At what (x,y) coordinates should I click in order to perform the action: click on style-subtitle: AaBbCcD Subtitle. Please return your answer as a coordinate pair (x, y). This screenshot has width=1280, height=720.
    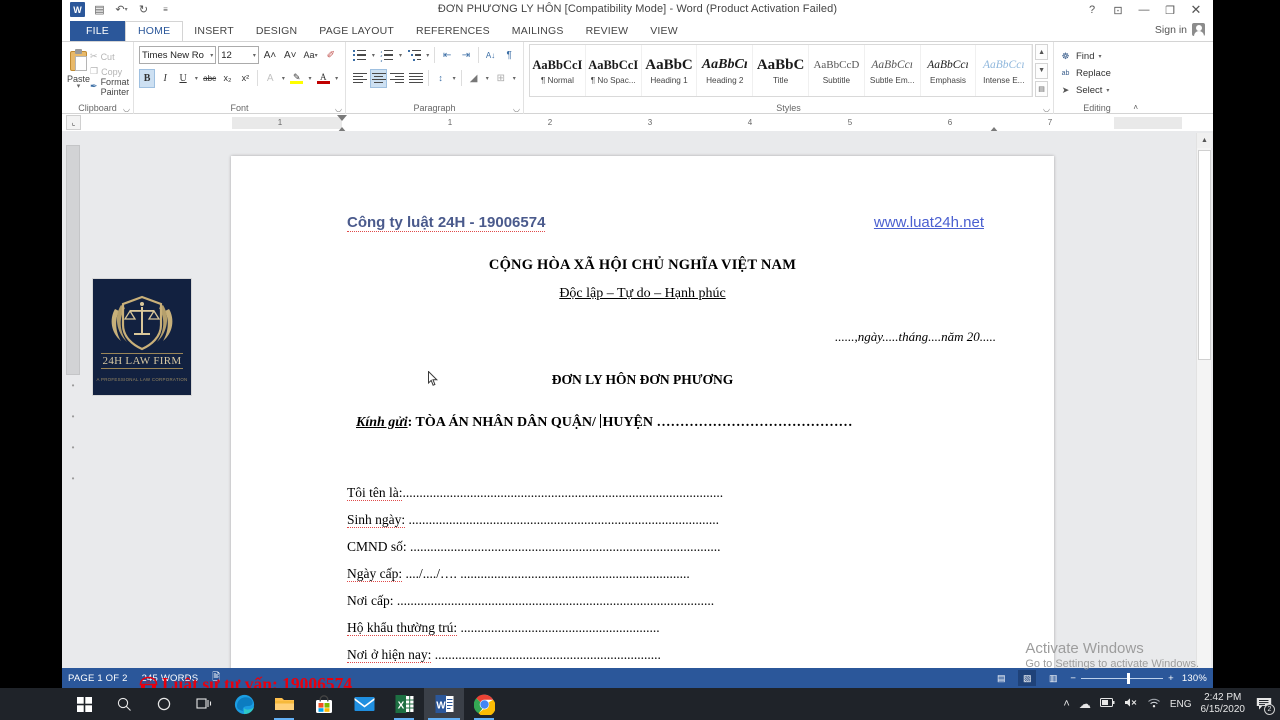
    Looking at the image, I should click on (837, 70).